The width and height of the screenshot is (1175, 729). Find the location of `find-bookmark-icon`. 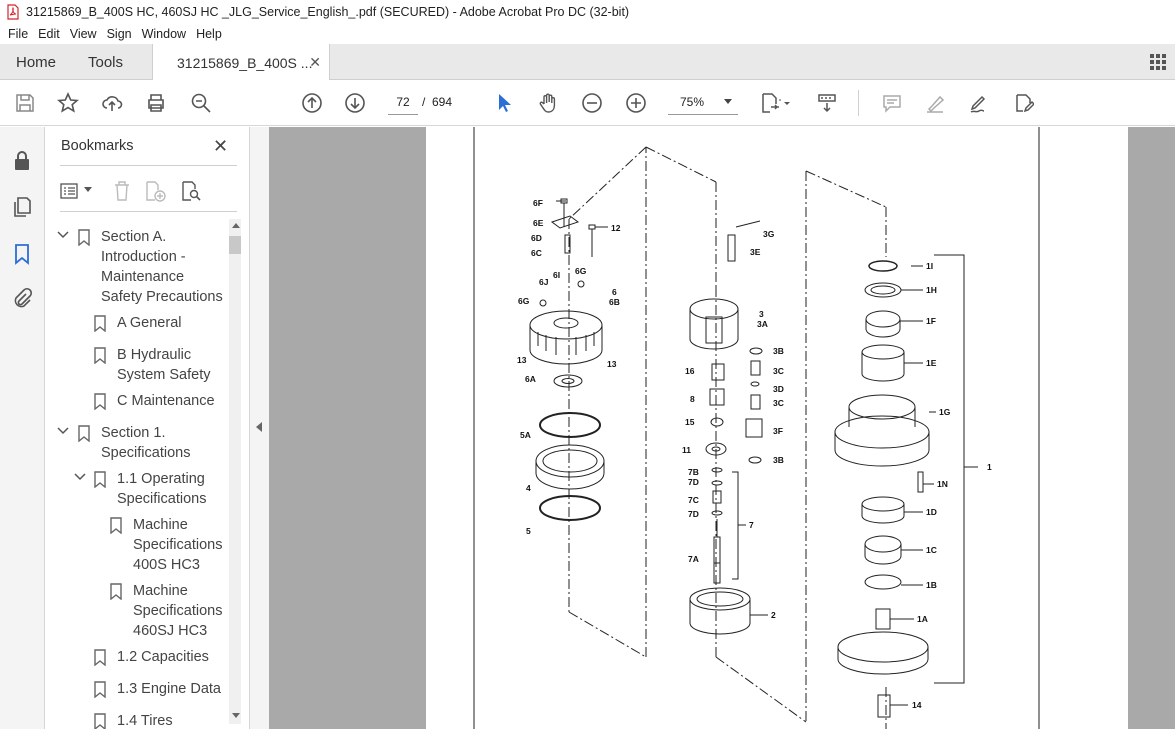

find-bookmark-icon is located at coordinates (191, 191).